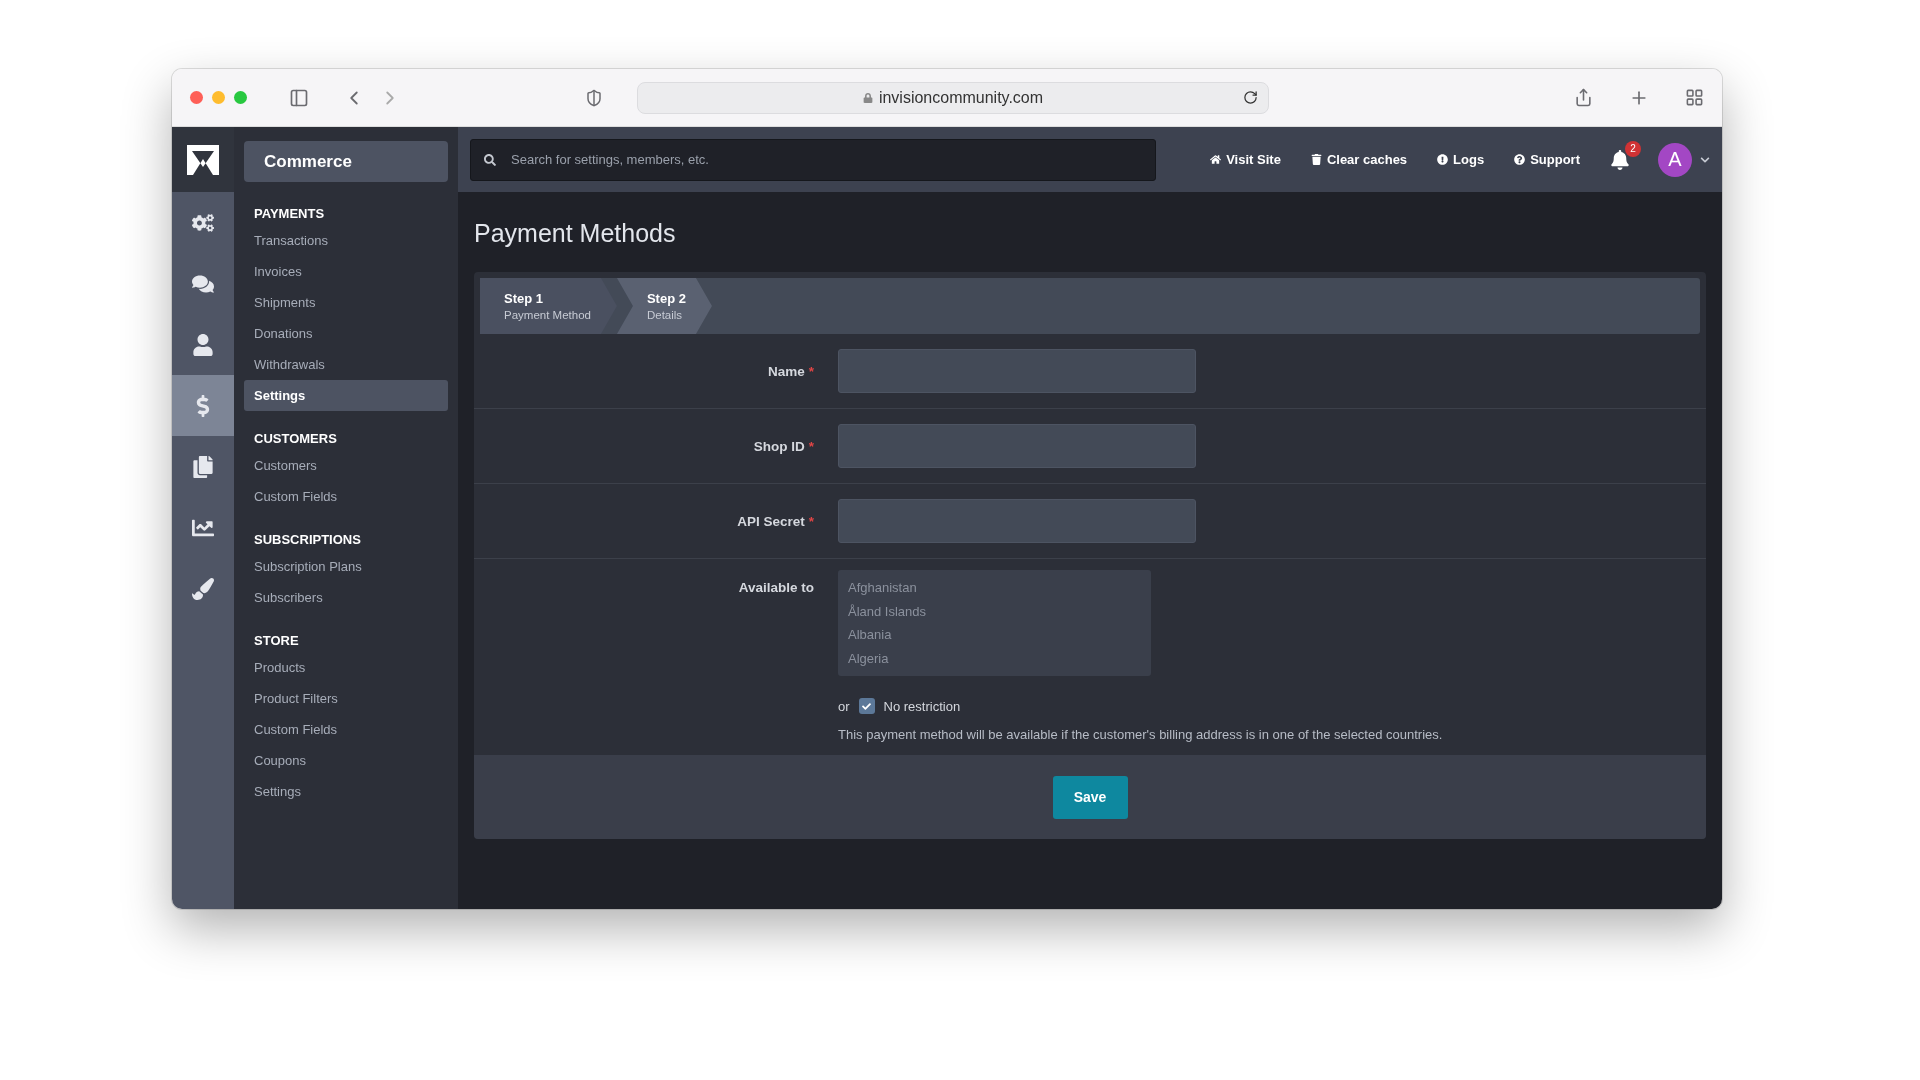 The width and height of the screenshot is (1920, 1080). What do you see at coordinates (844, 706) in the screenshot?
I see `or-text: or` at bounding box center [844, 706].